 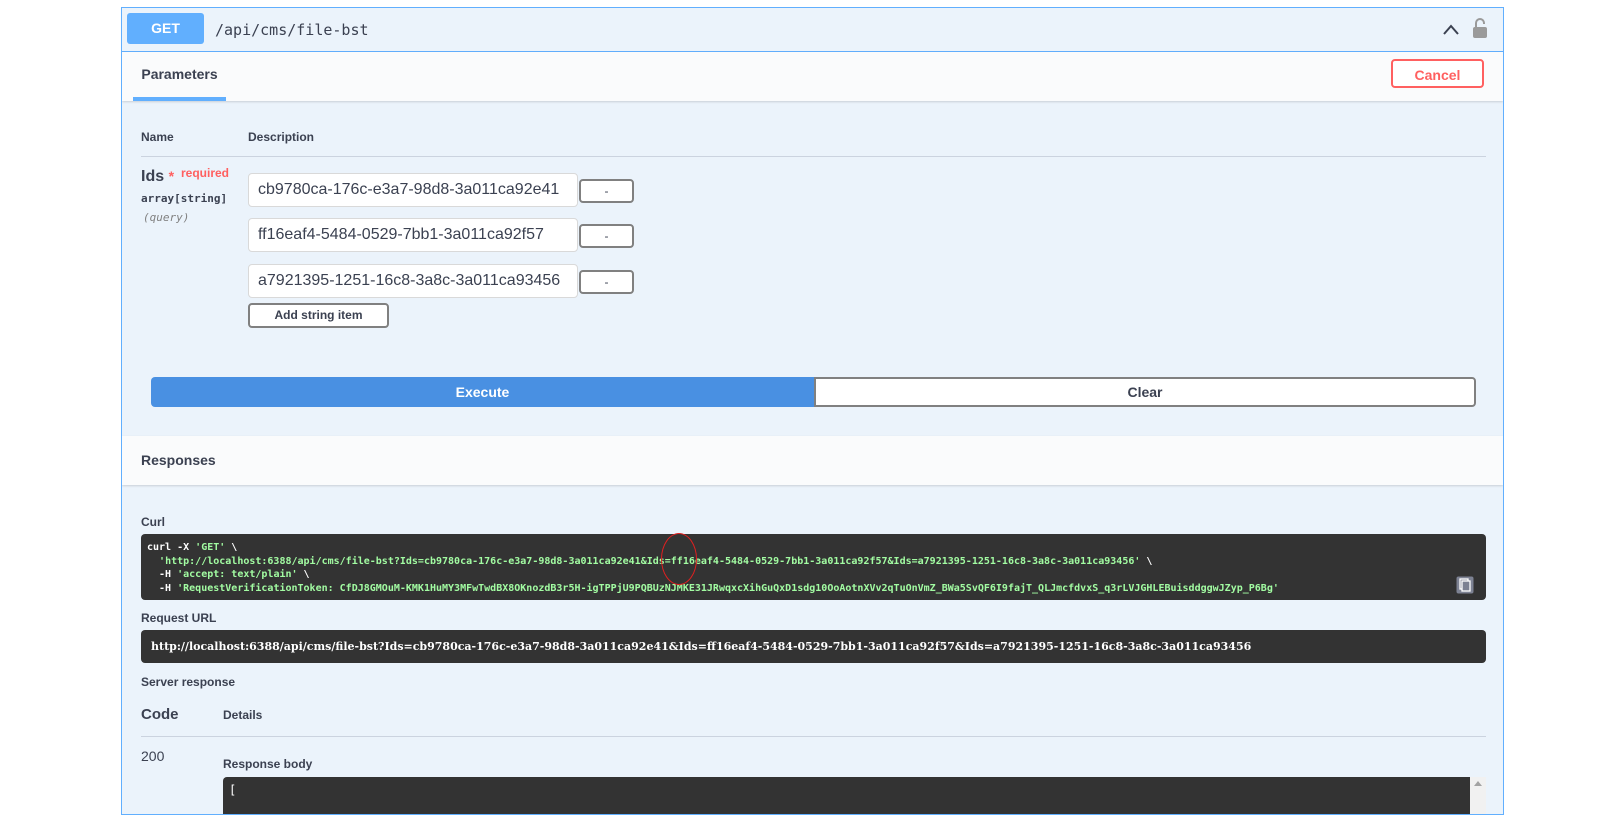 What do you see at coordinates (184, 198) in the screenshot?
I see `parameter-type: array[string]` at bounding box center [184, 198].